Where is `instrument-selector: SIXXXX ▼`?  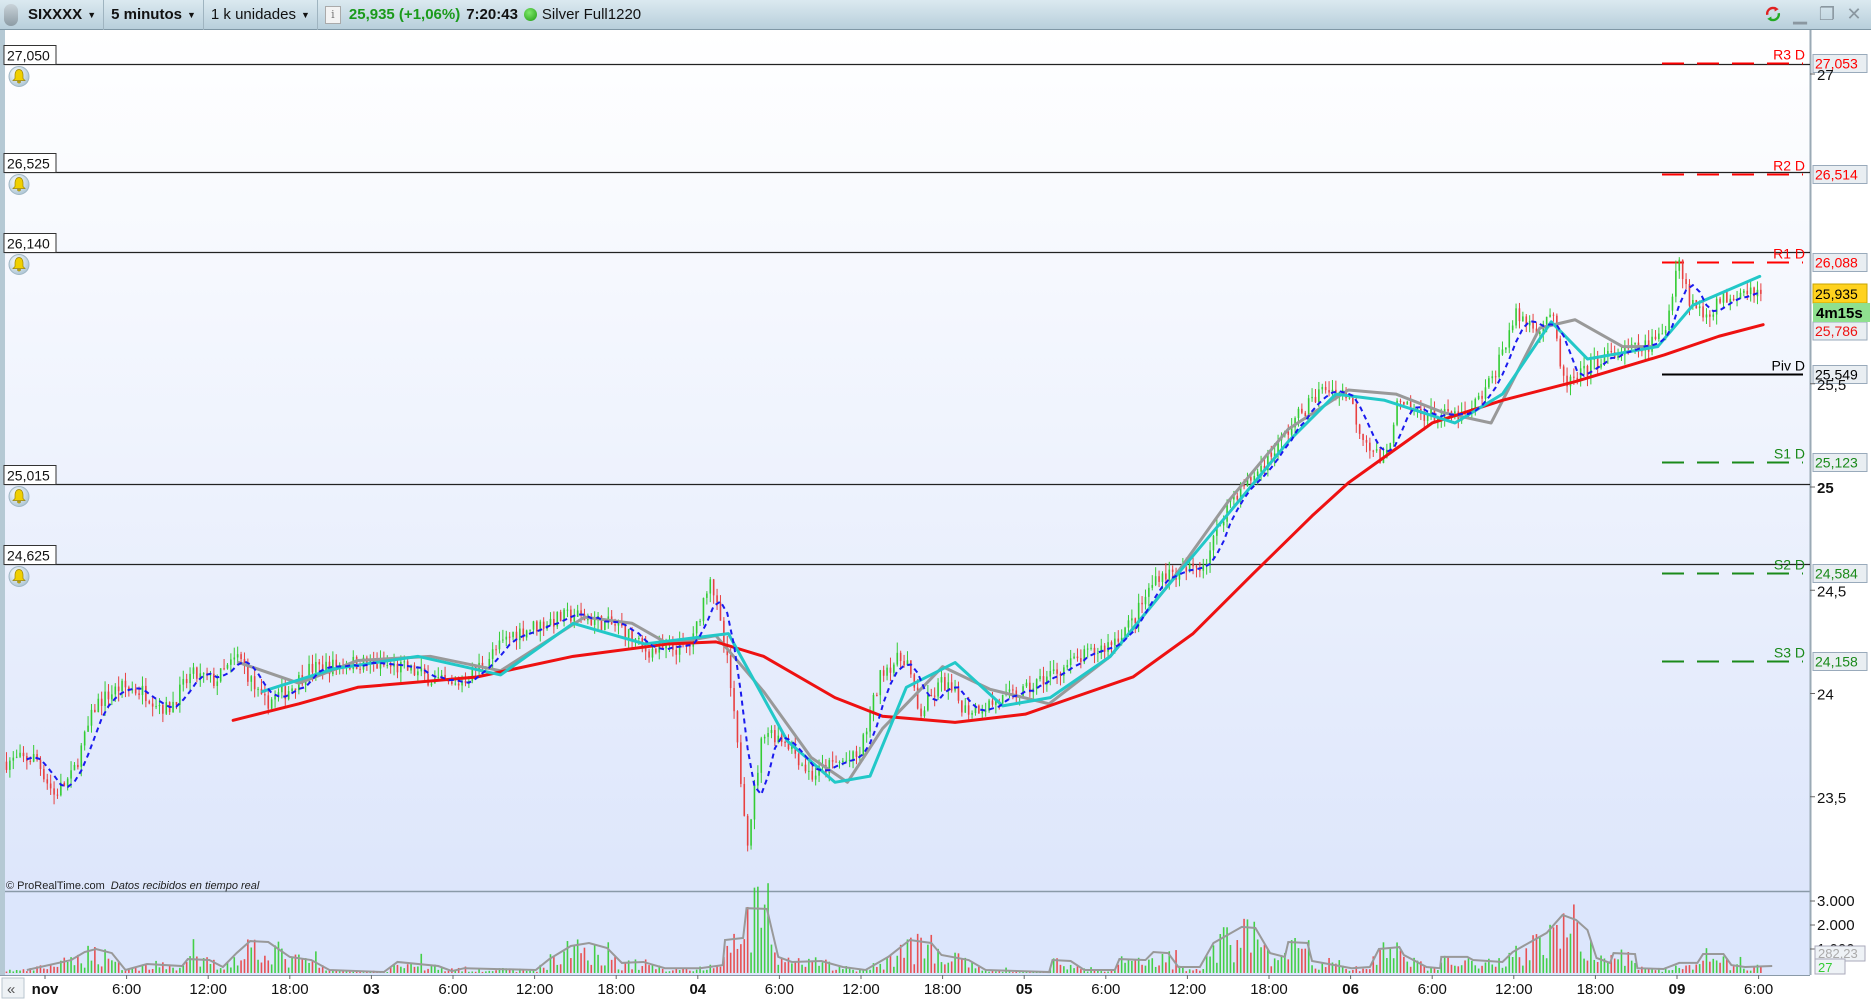
instrument-selector: SIXXXX ▼ is located at coordinates (63, 15).